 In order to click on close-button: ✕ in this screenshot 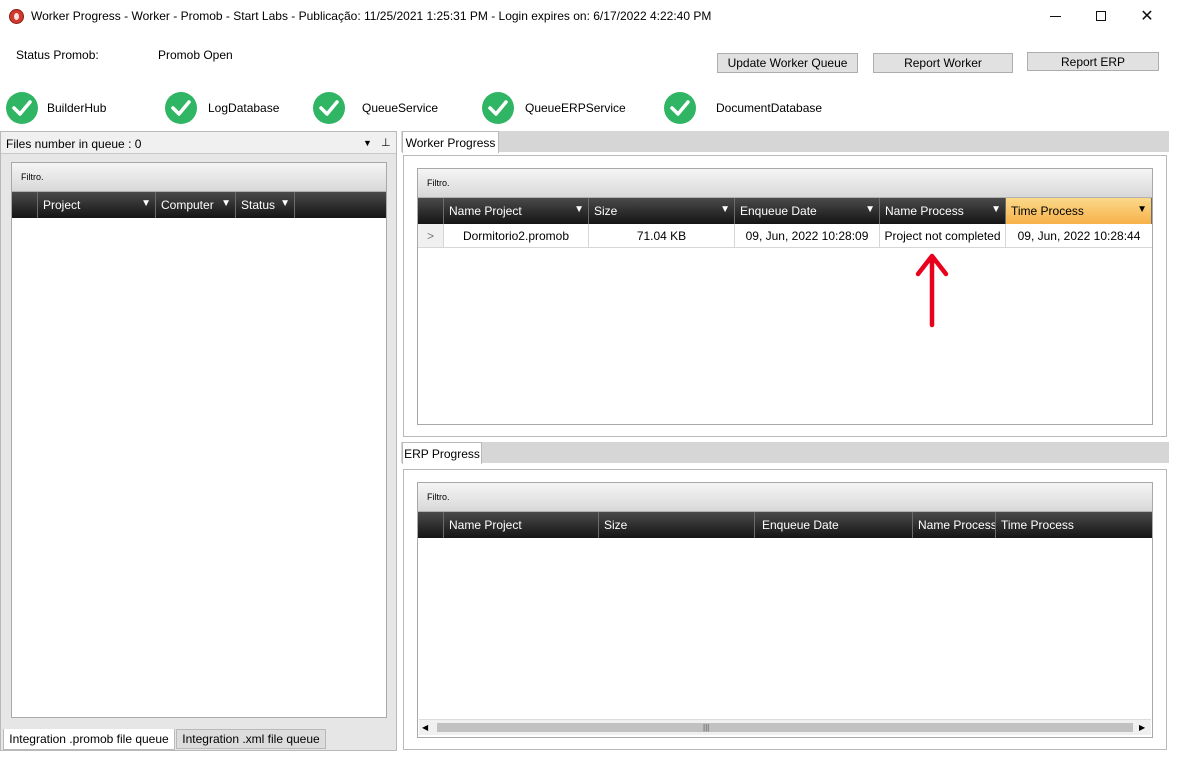, I will do `click(1147, 16)`.